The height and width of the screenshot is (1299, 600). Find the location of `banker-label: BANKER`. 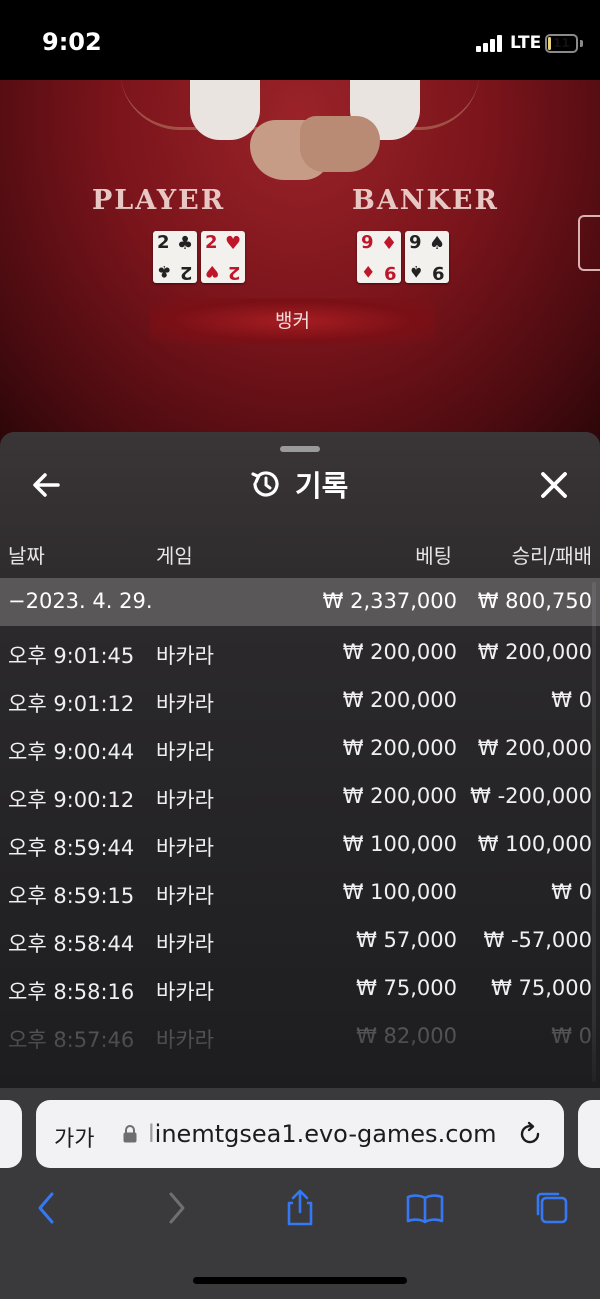

banker-label: BANKER is located at coordinates (425, 200).